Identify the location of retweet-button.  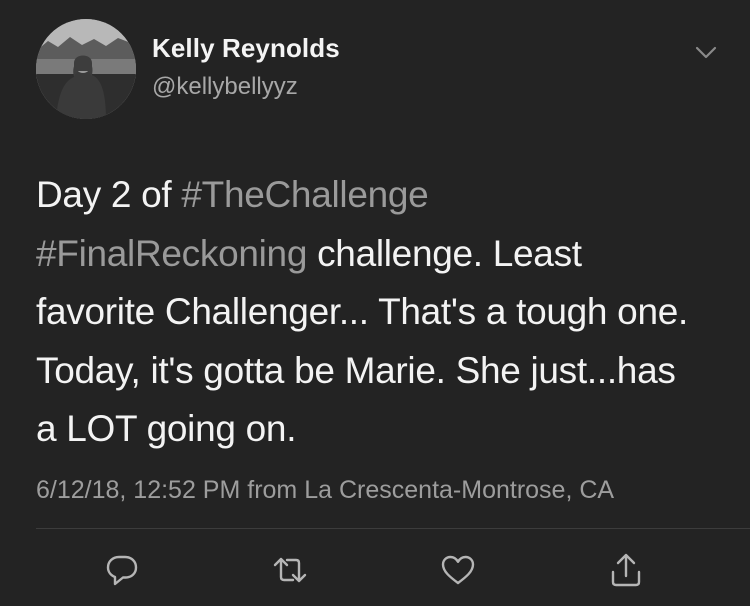
(290, 570).